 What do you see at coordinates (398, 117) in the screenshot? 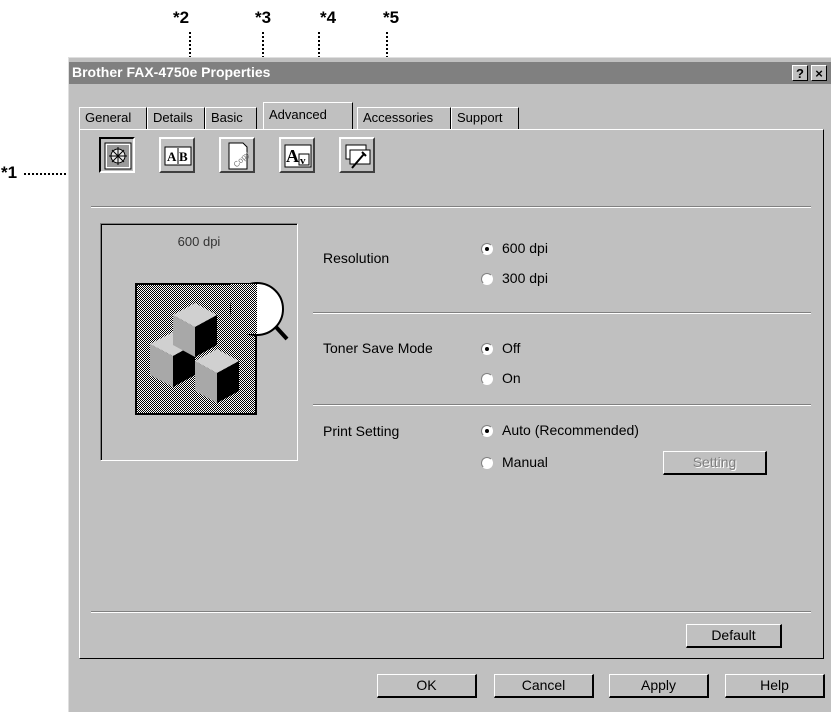
I see `tab-label: Accessories` at bounding box center [398, 117].